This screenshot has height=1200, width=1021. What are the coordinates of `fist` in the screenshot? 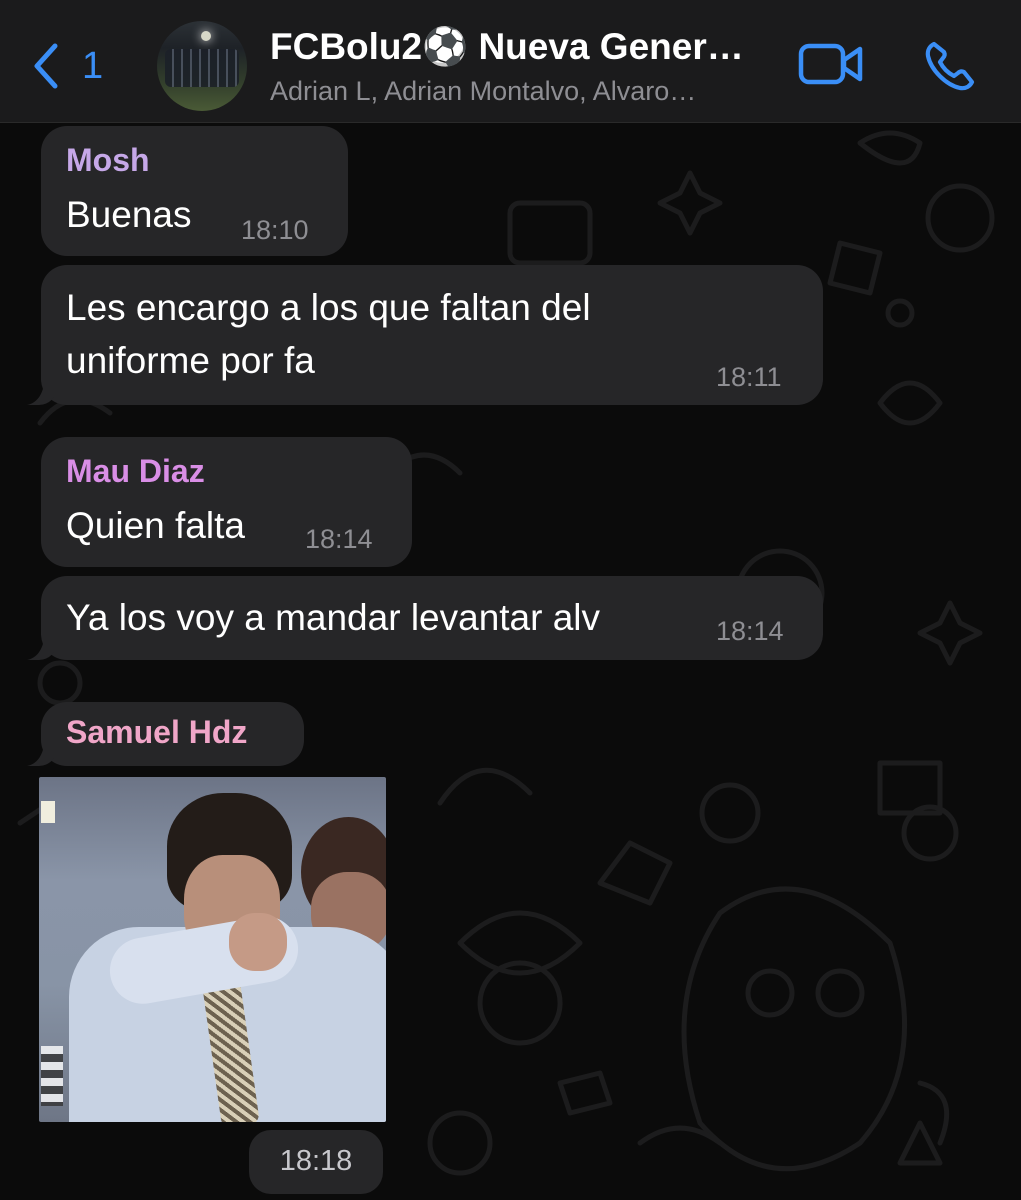 It's located at (258, 942).